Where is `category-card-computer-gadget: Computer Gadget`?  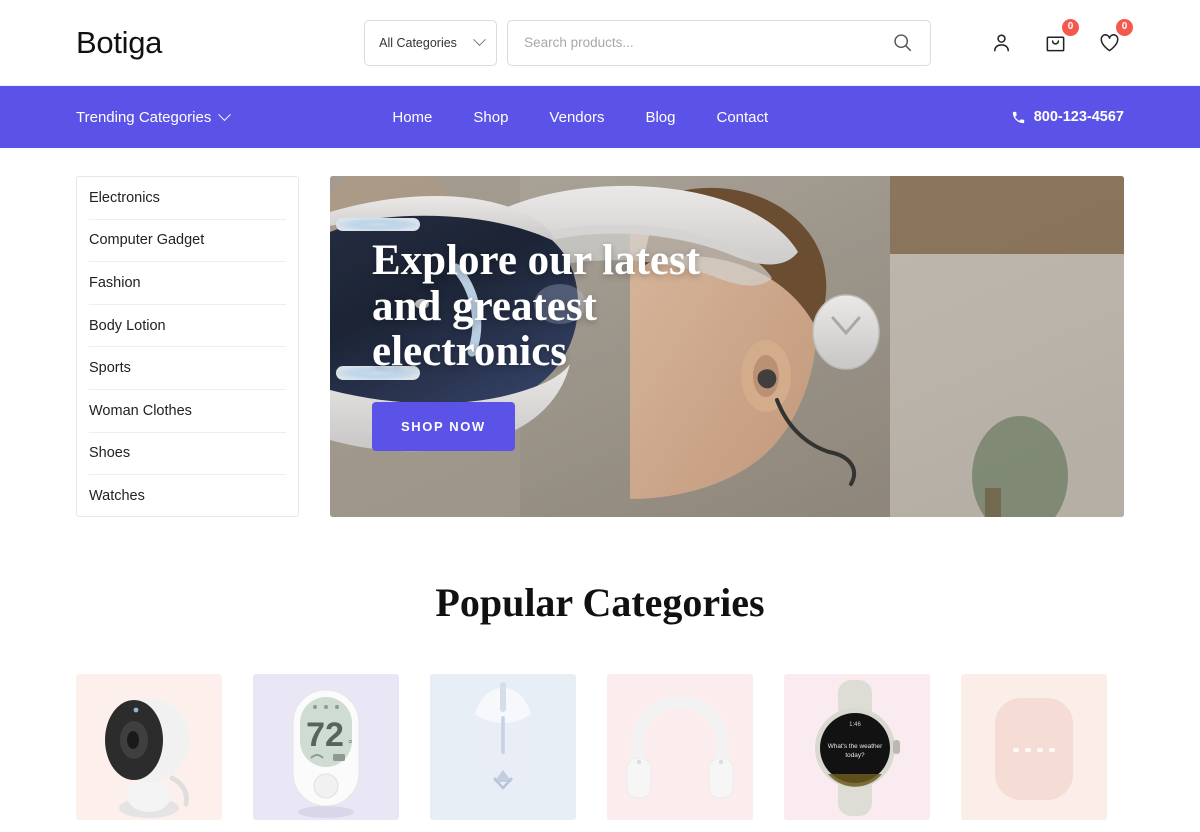
category-card-computer-gadget: Computer Gadget is located at coordinates (503, 753).